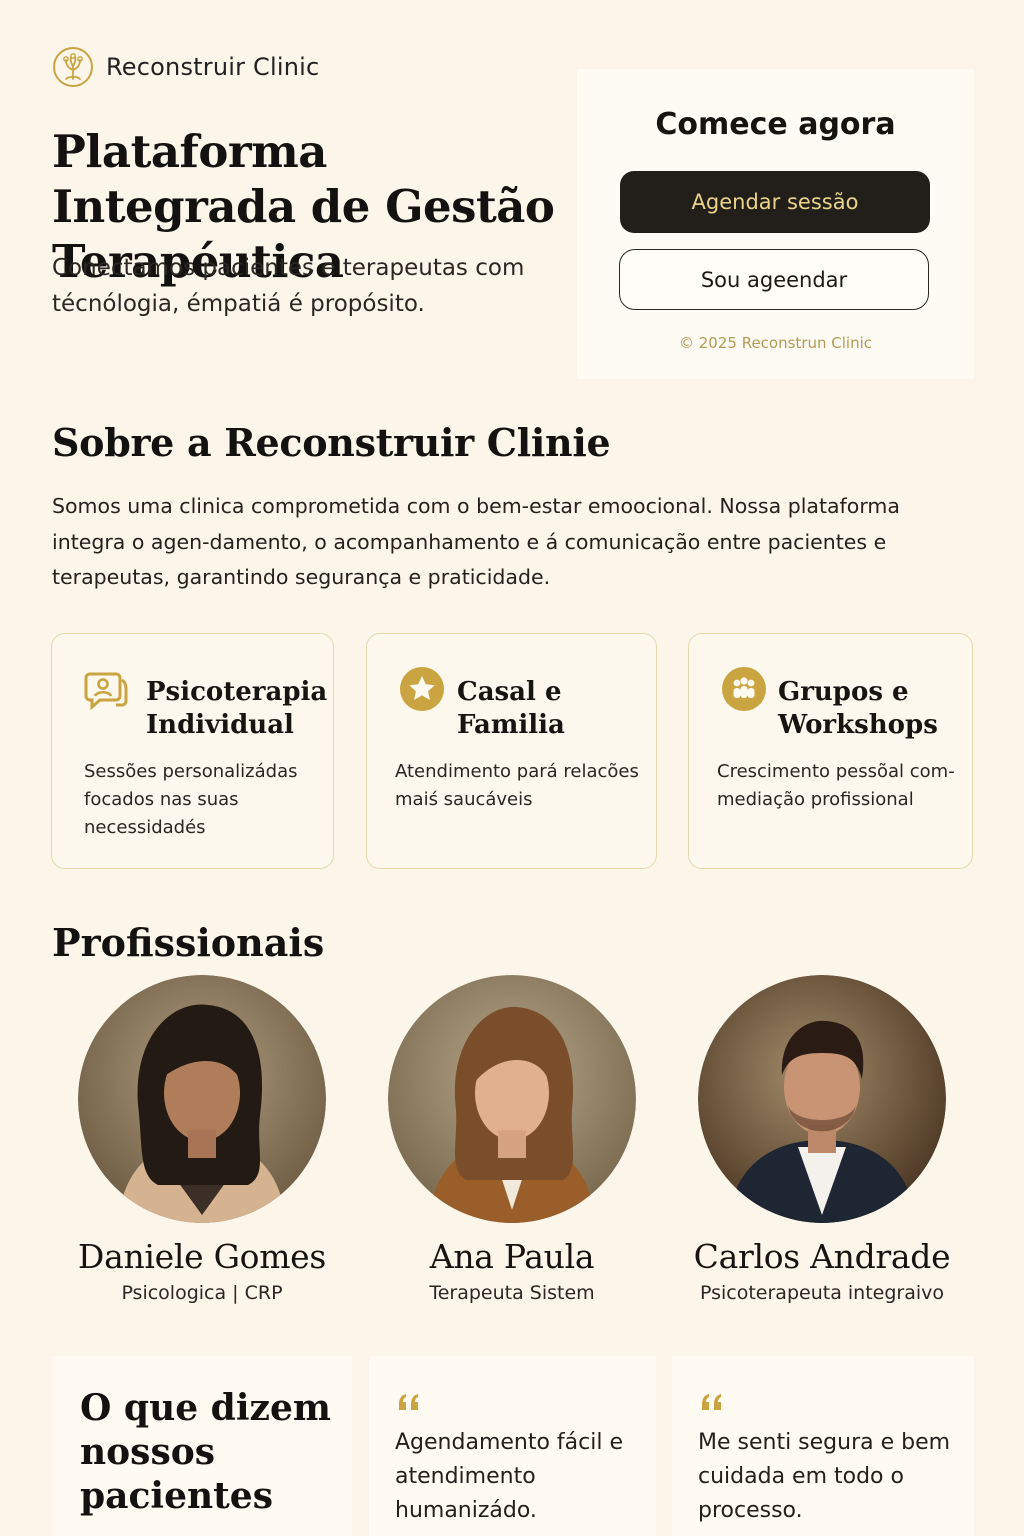 This screenshot has width=1024, height=1536. I want to click on service-description: Atendimento pará relacões maiś saucáveis, so click(517, 785).